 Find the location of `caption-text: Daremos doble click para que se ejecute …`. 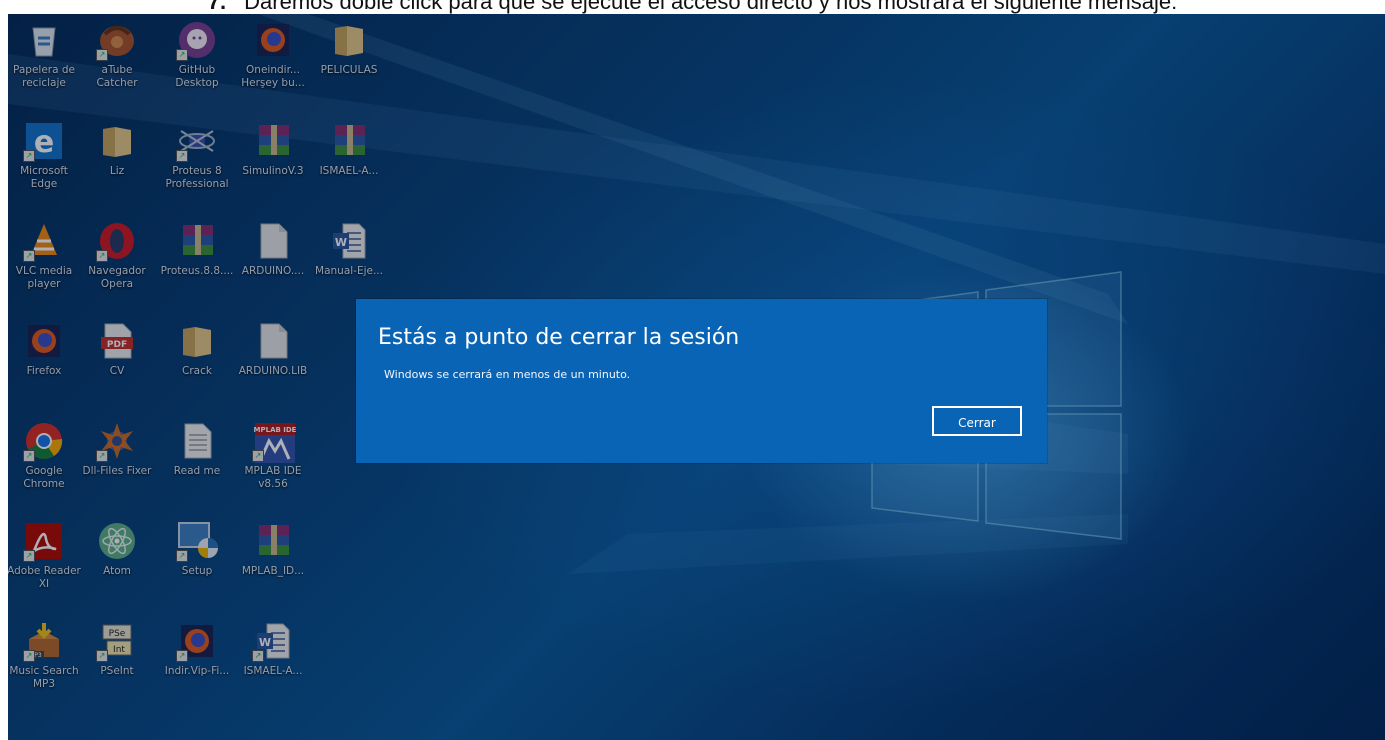

caption-text: Daremos doble click para que se ejecute … is located at coordinates (711, 7).